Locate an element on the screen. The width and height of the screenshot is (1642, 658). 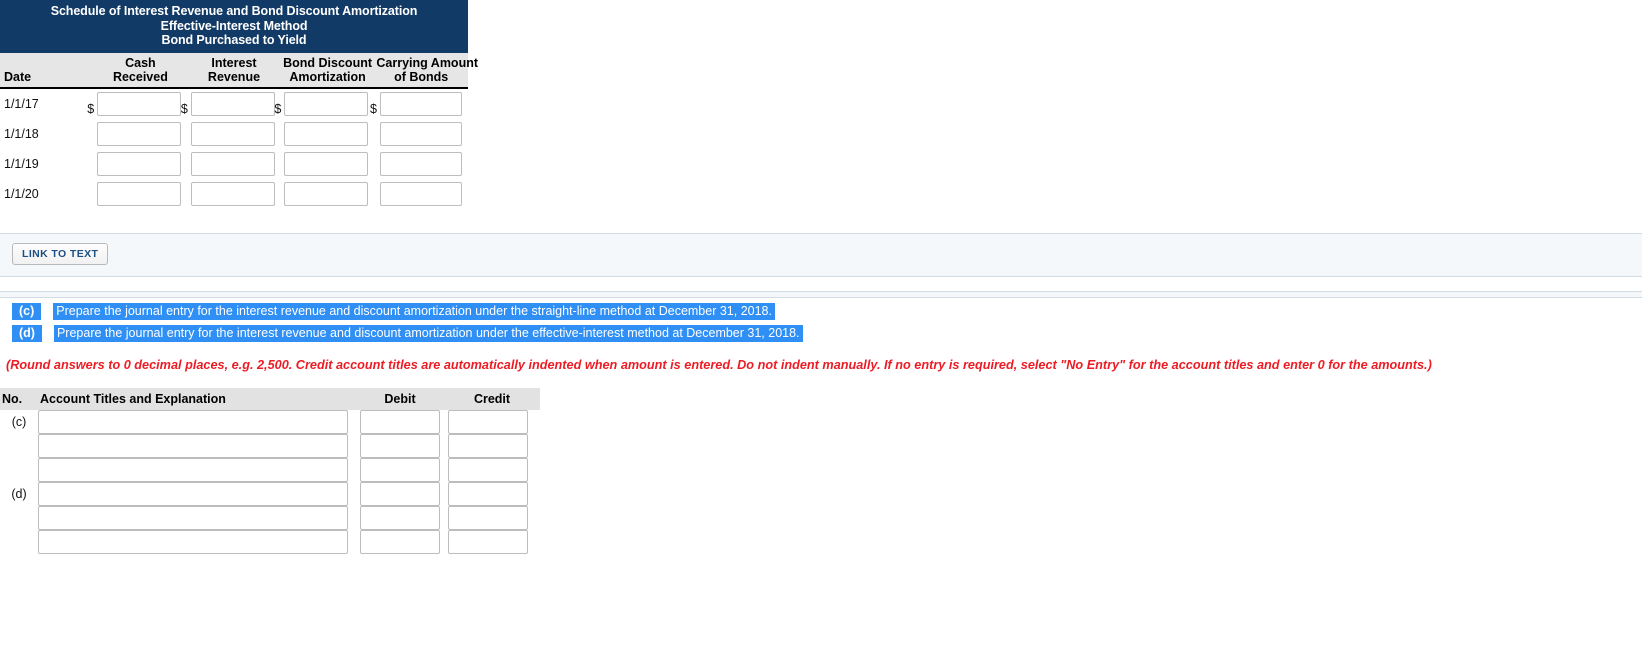
journal-table-body: (c) (d) is located at coordinates (270, 482).